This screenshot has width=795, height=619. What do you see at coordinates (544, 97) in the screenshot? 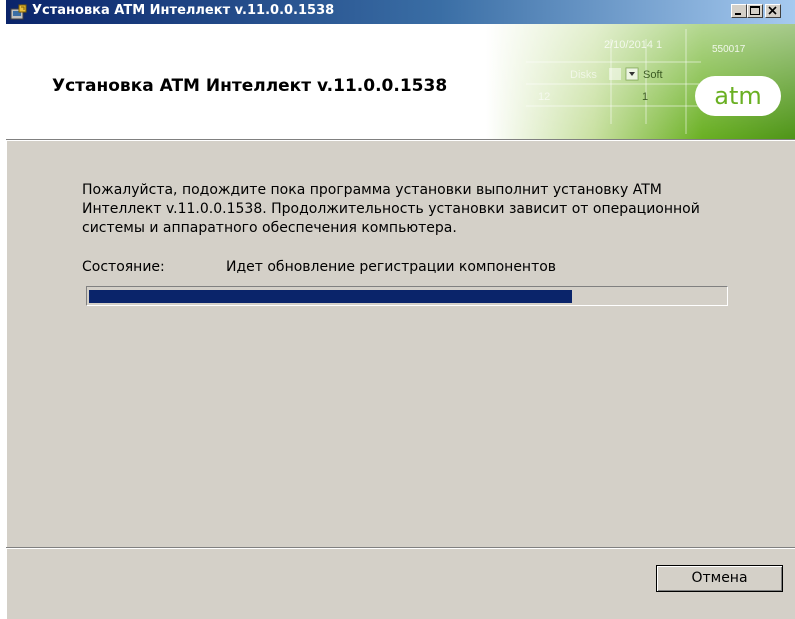
I see `banner-art-text-12: 12` at bounding box center [544, 97].